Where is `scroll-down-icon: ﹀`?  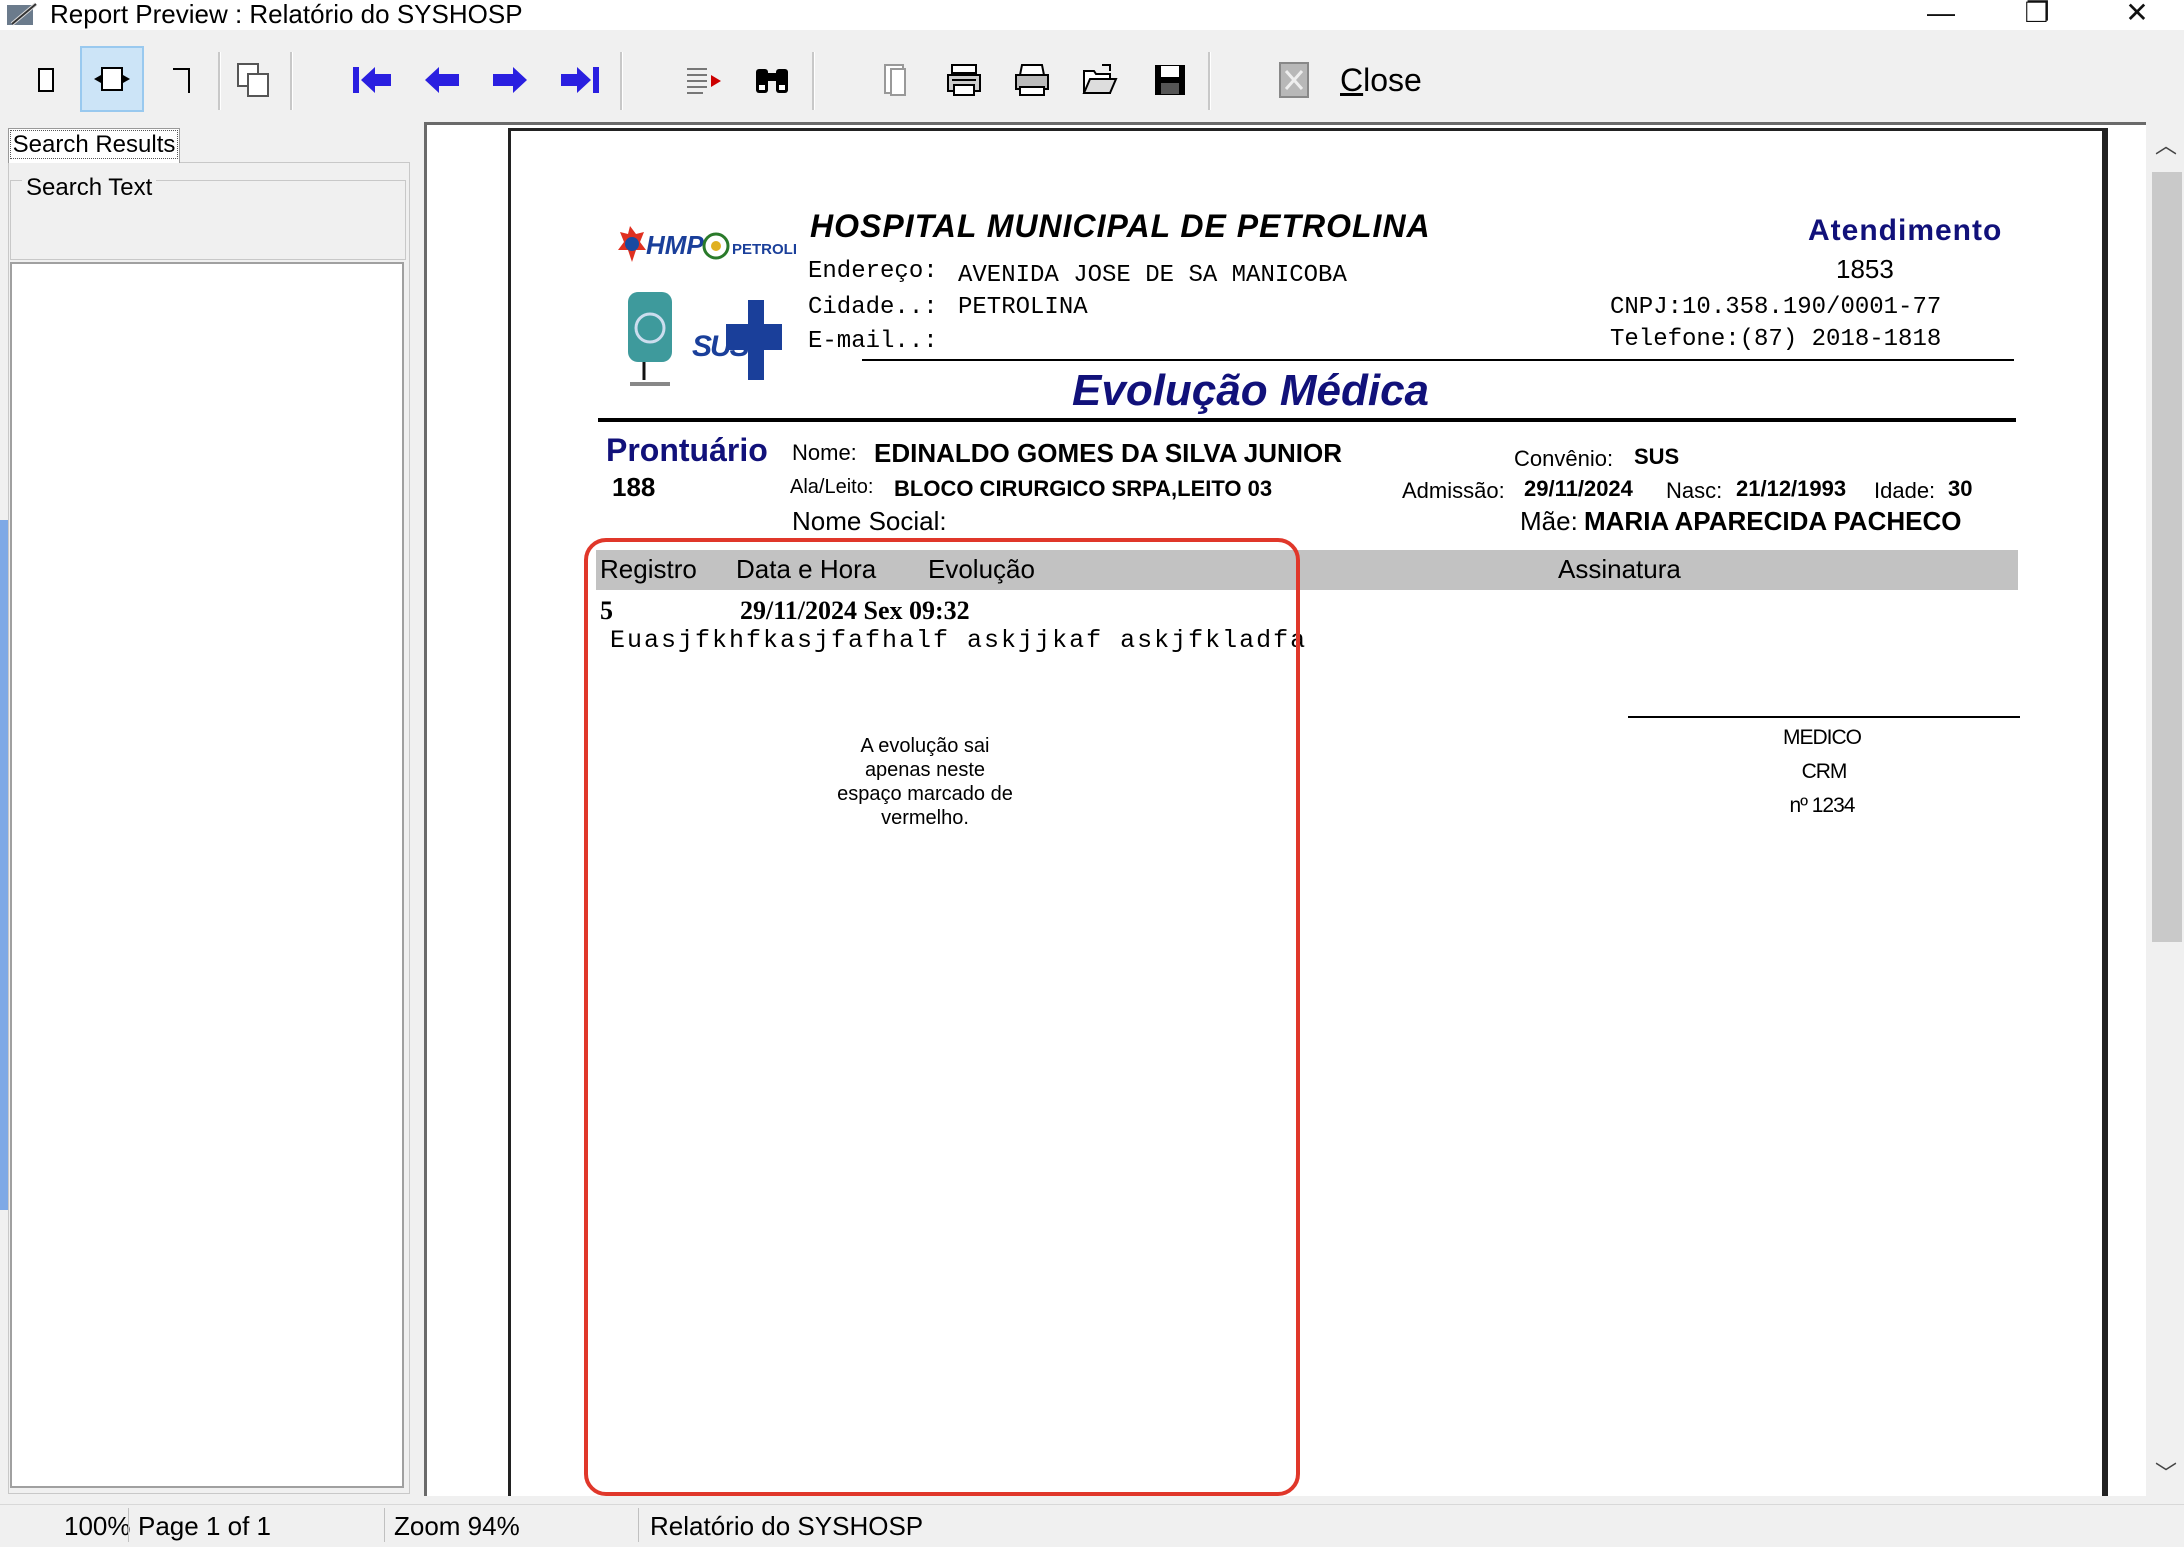 scroll-down-icon: ﹀ is located at coordinates (2166, 1474).